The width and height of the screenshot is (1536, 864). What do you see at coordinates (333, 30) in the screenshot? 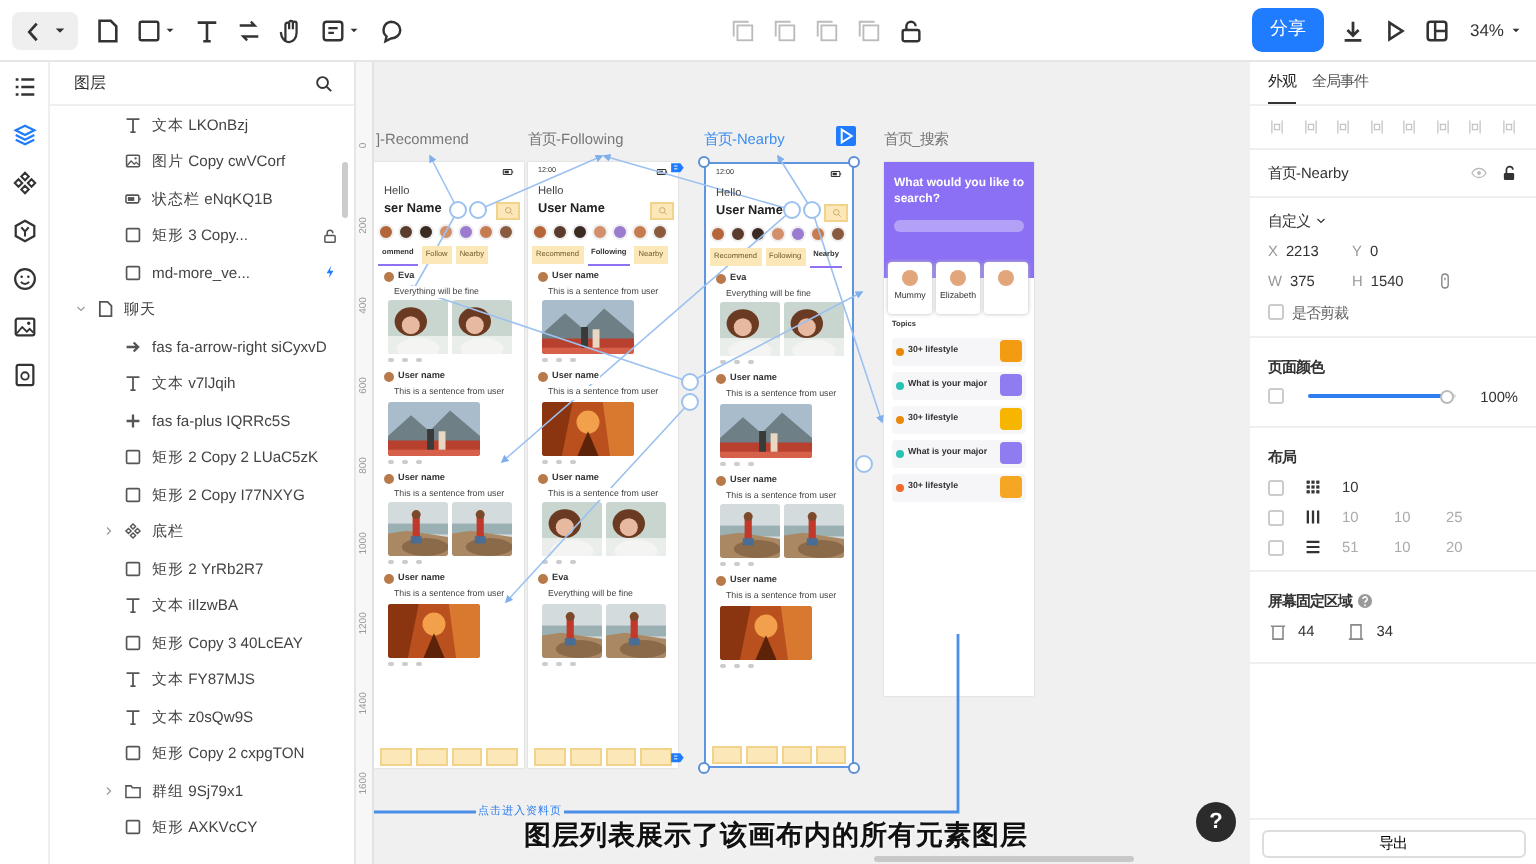
I see `note-icon` at bounding box center [333, 30].